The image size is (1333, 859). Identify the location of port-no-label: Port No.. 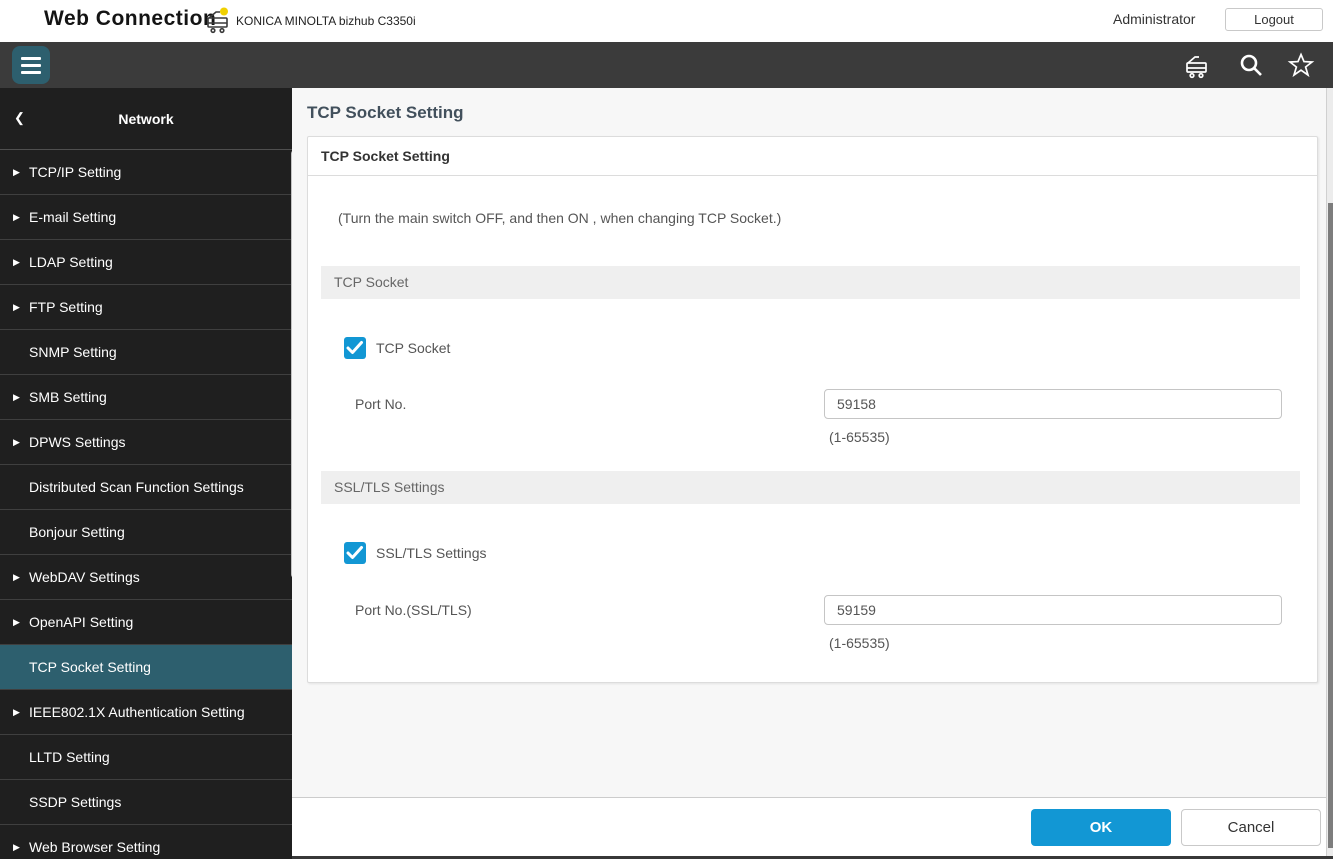
(381, 404).